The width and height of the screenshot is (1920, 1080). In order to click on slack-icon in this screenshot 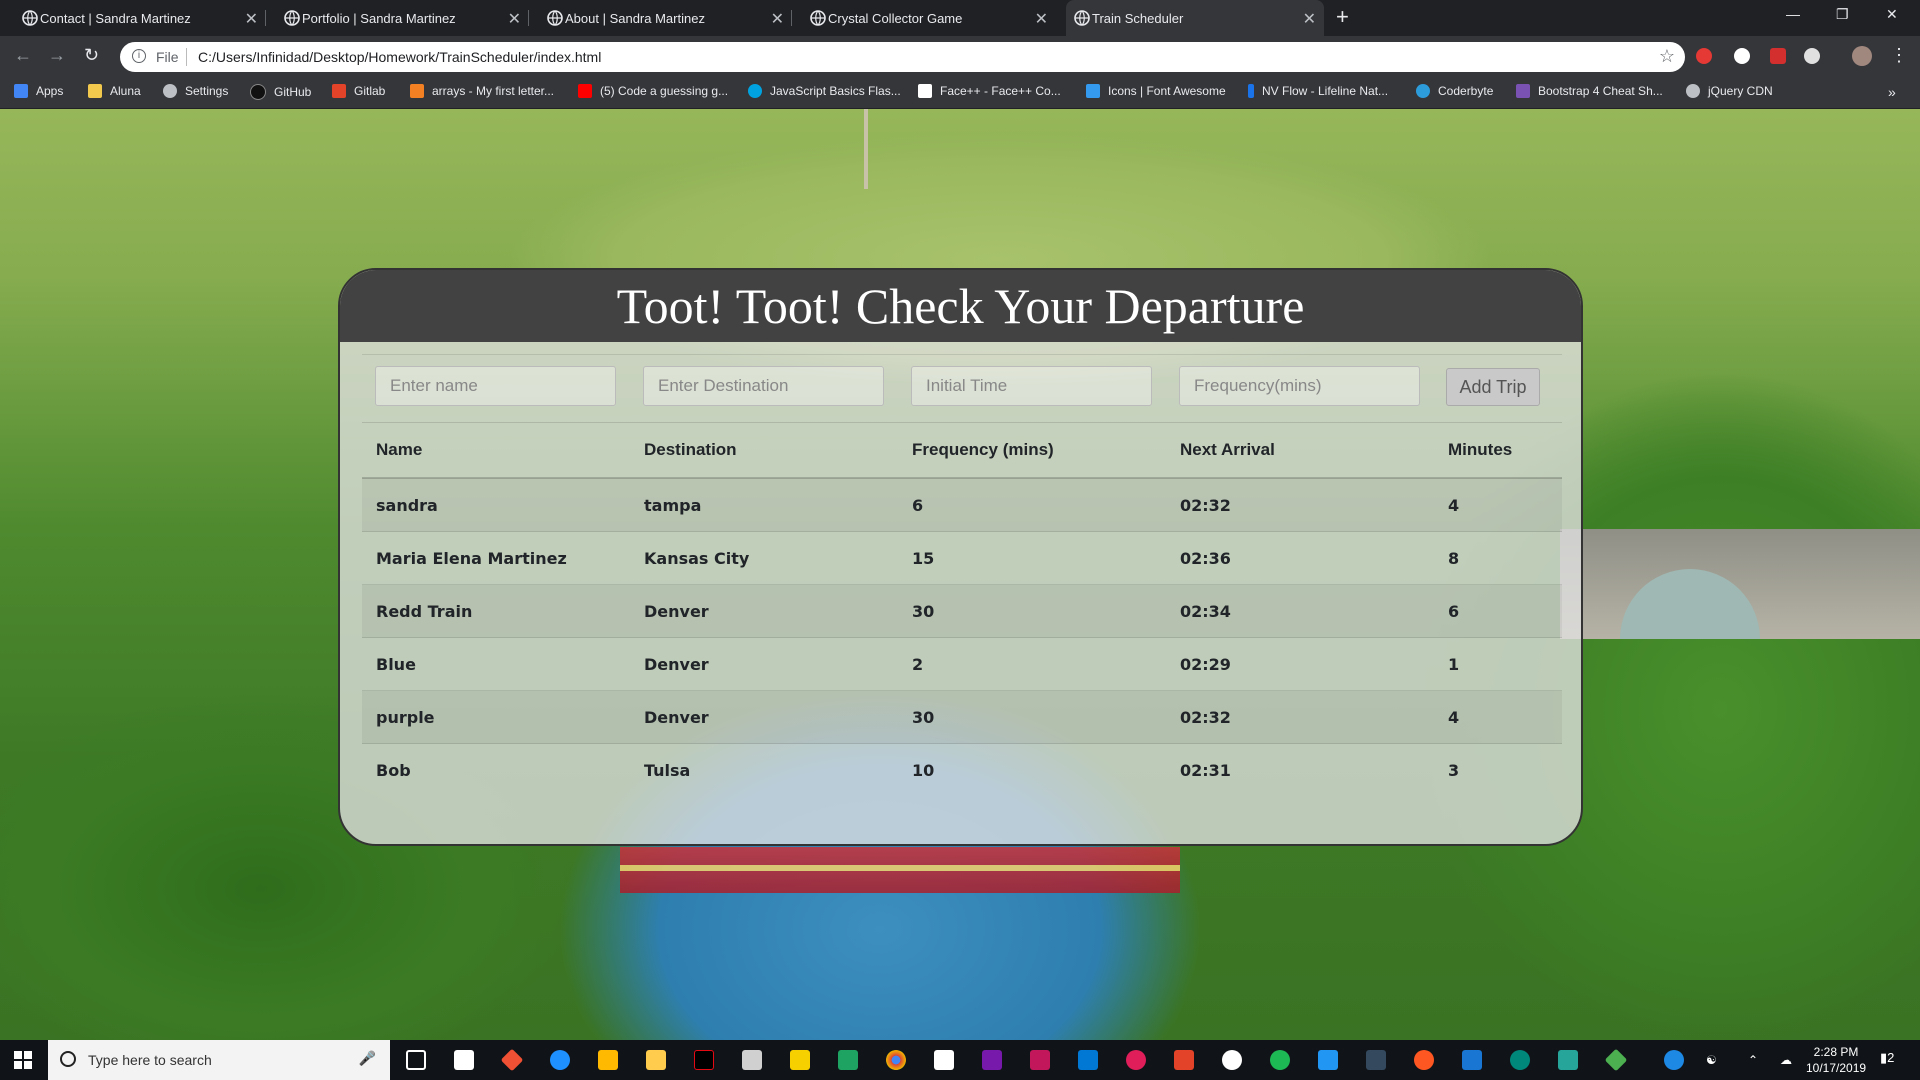, I will do `click(1136, 1060)`.